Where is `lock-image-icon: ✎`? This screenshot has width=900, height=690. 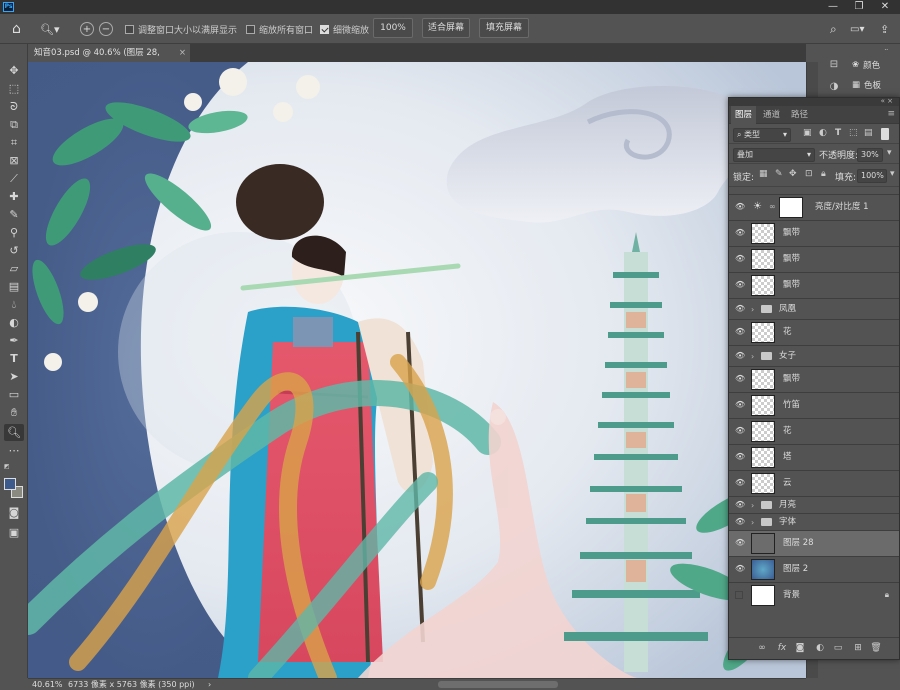 lock-image-icon: ✎ is located at coordinates (779, 174).